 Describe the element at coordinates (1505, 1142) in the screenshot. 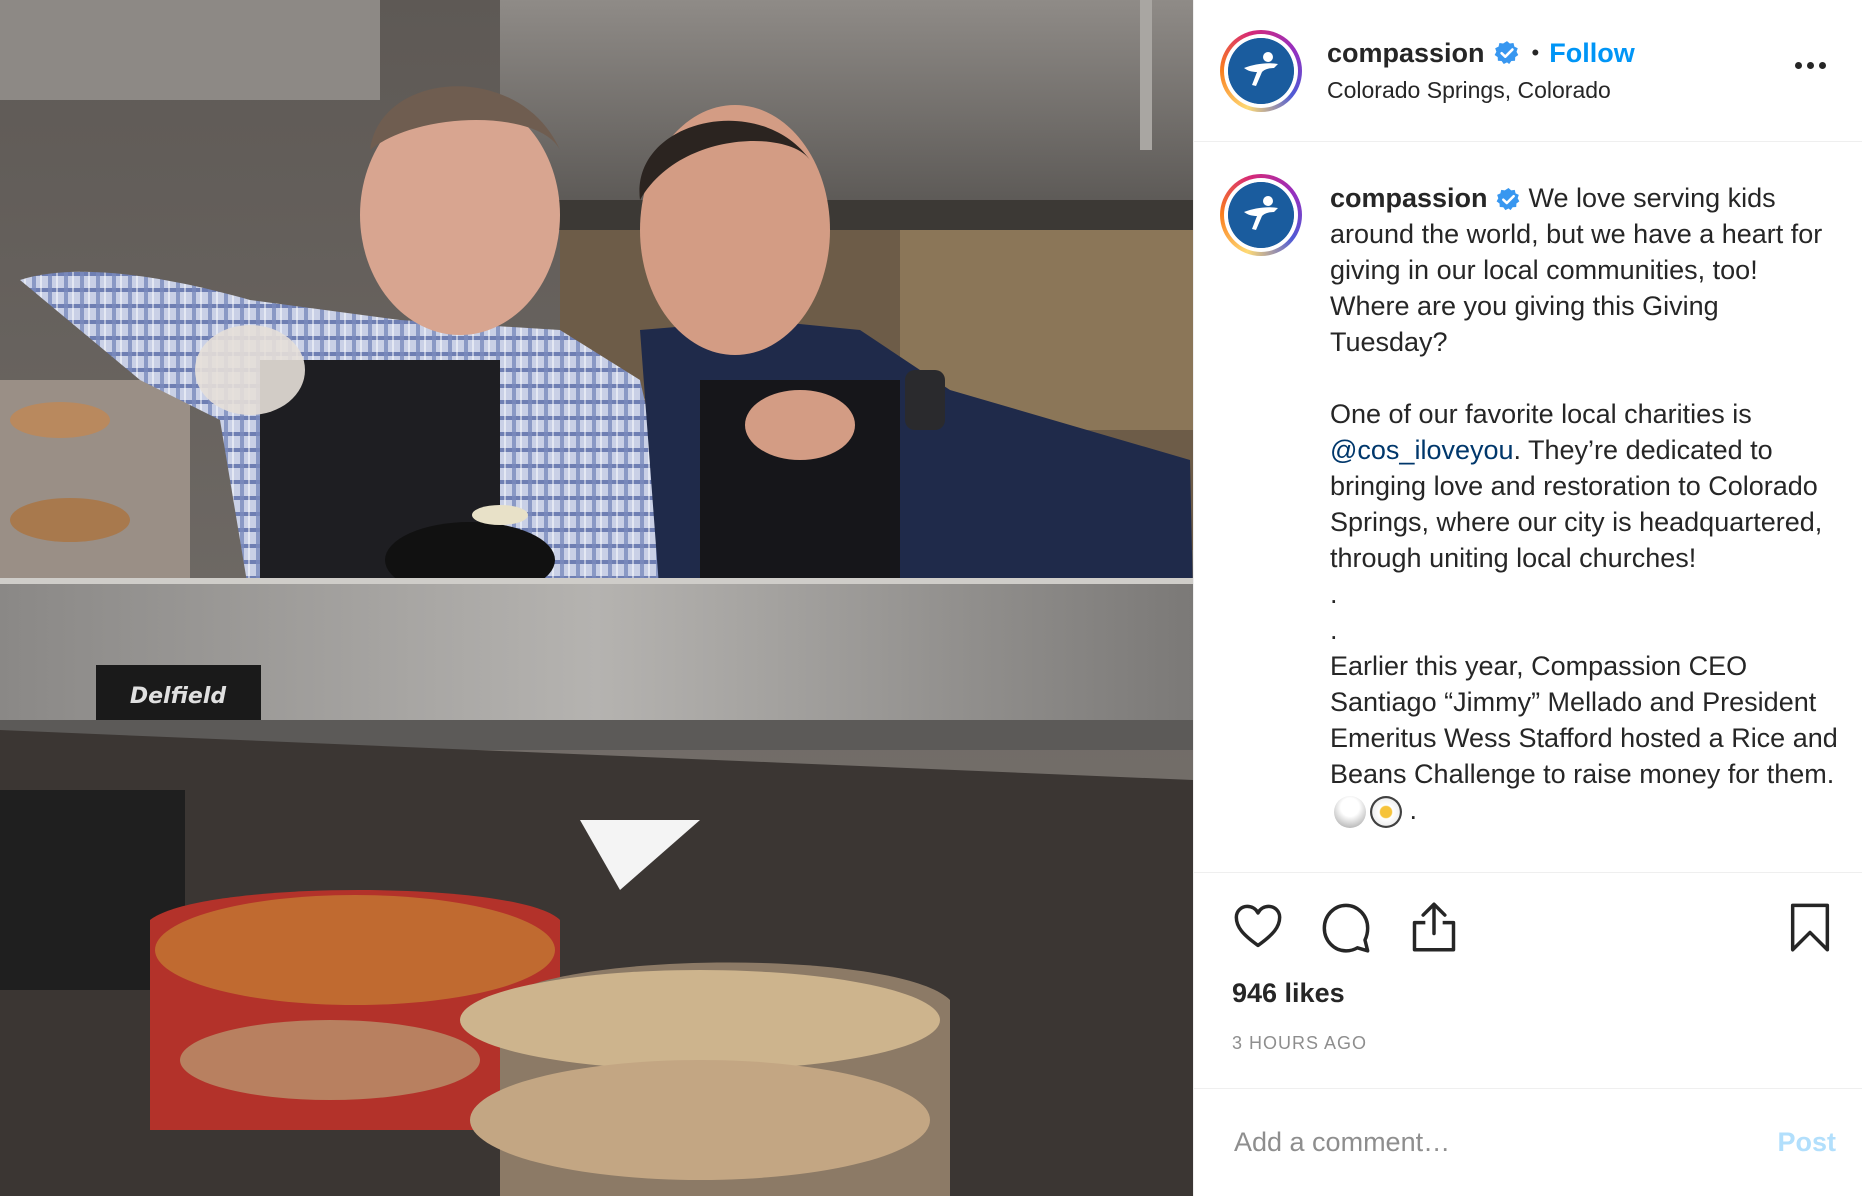

I see `comment-input` at that location.